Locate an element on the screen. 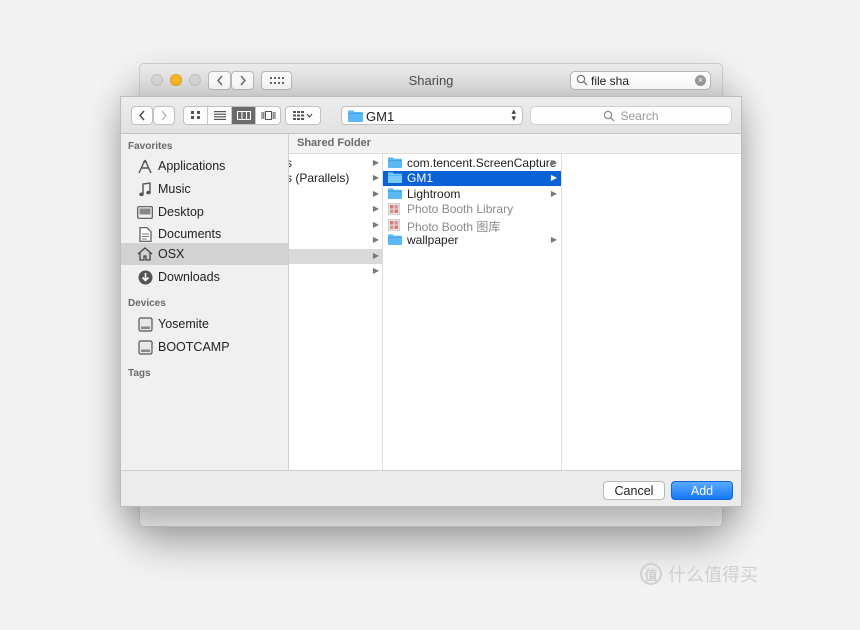  location-name: GM1 is located at coordinates (380, 116).